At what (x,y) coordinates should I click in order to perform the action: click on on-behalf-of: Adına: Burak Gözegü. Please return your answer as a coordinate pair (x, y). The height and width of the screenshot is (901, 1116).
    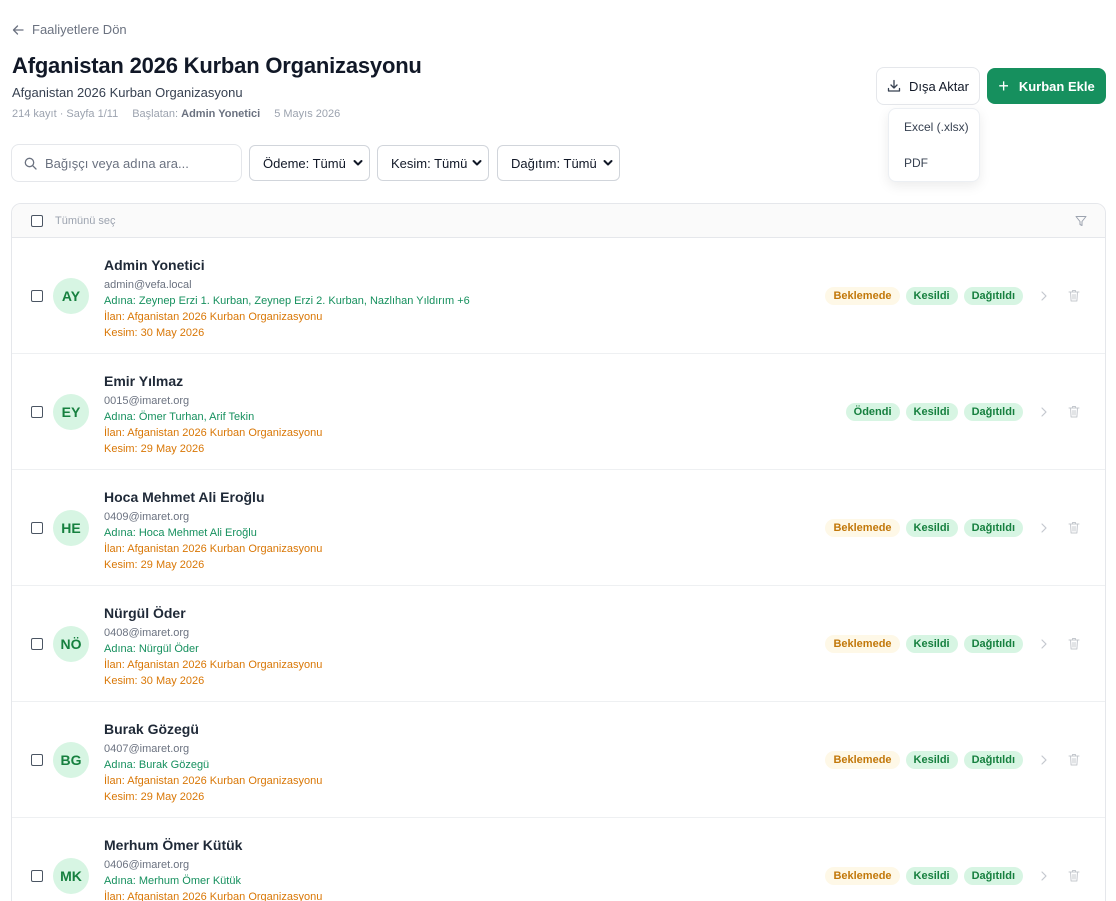
    Looking at the image, I should click on (157, 765).